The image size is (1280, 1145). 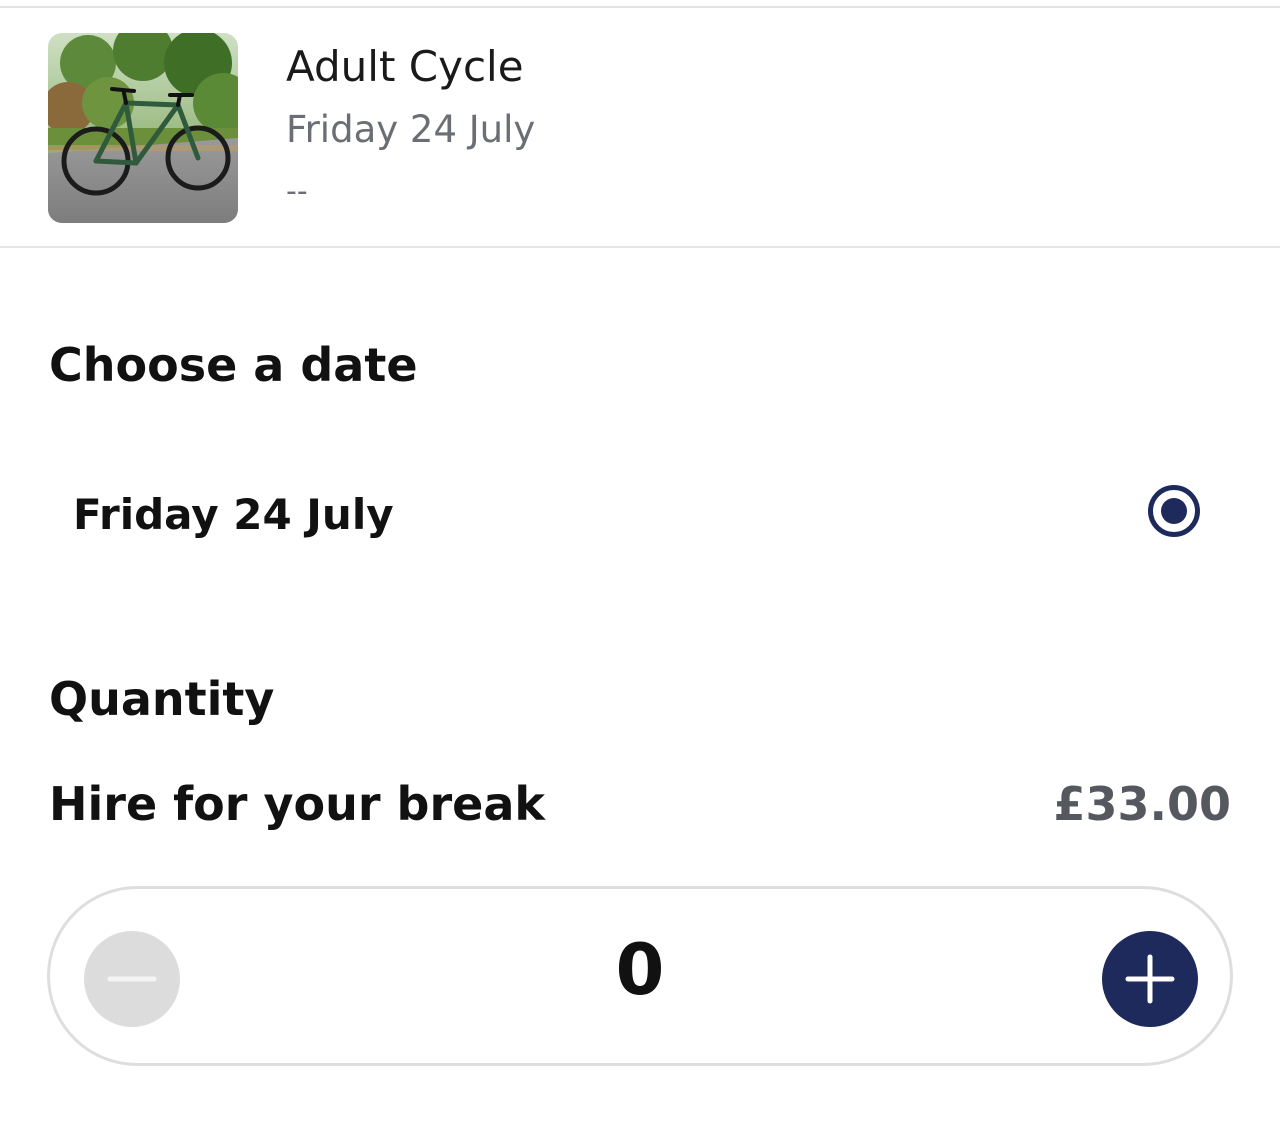 What do you see at coordinates (1142, 804) in the screenshot?
I see `hire-price: £33.00` at bounding box center [1142, 804].